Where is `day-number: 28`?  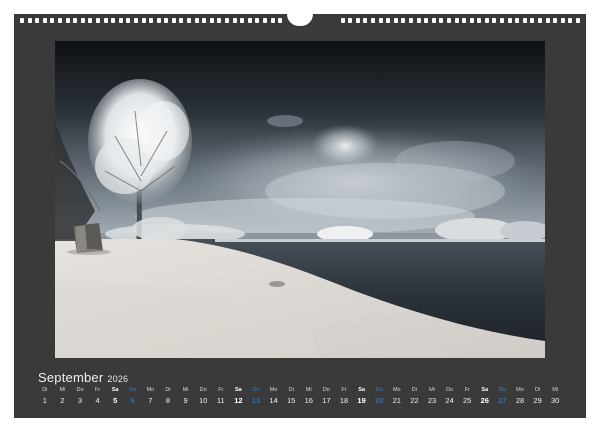 day-number: 28 is located at coordinates (520, 400).